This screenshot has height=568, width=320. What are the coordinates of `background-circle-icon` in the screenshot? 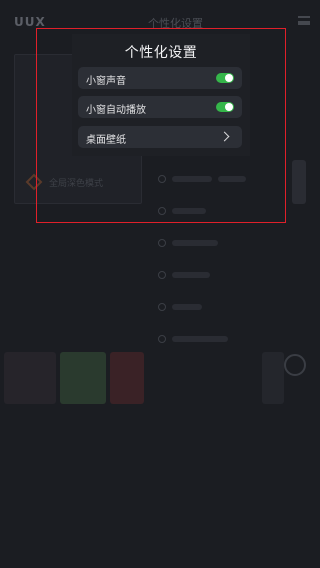 It's located at (295, 365).